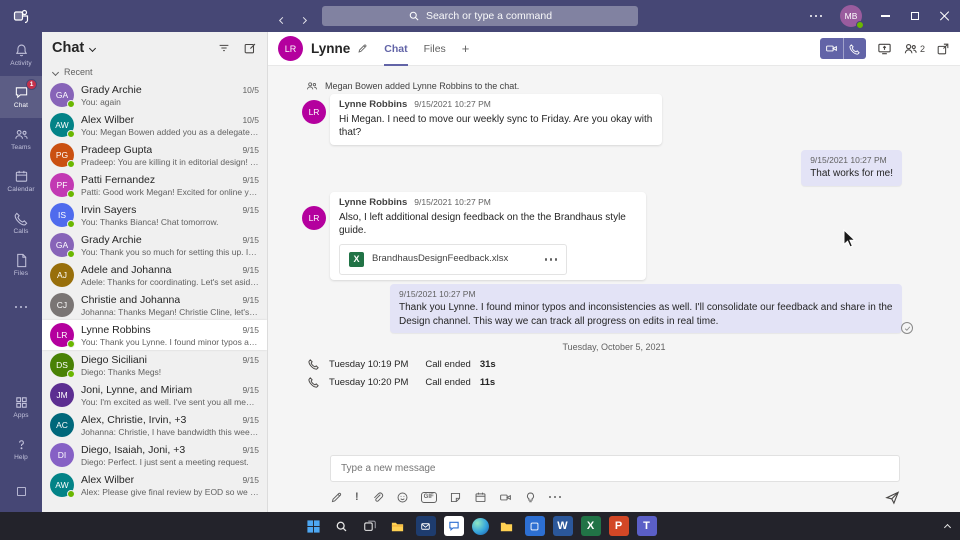  Describe the element at coordinates (885, 16) in the screenshot. I see `minimize-button` at that location.